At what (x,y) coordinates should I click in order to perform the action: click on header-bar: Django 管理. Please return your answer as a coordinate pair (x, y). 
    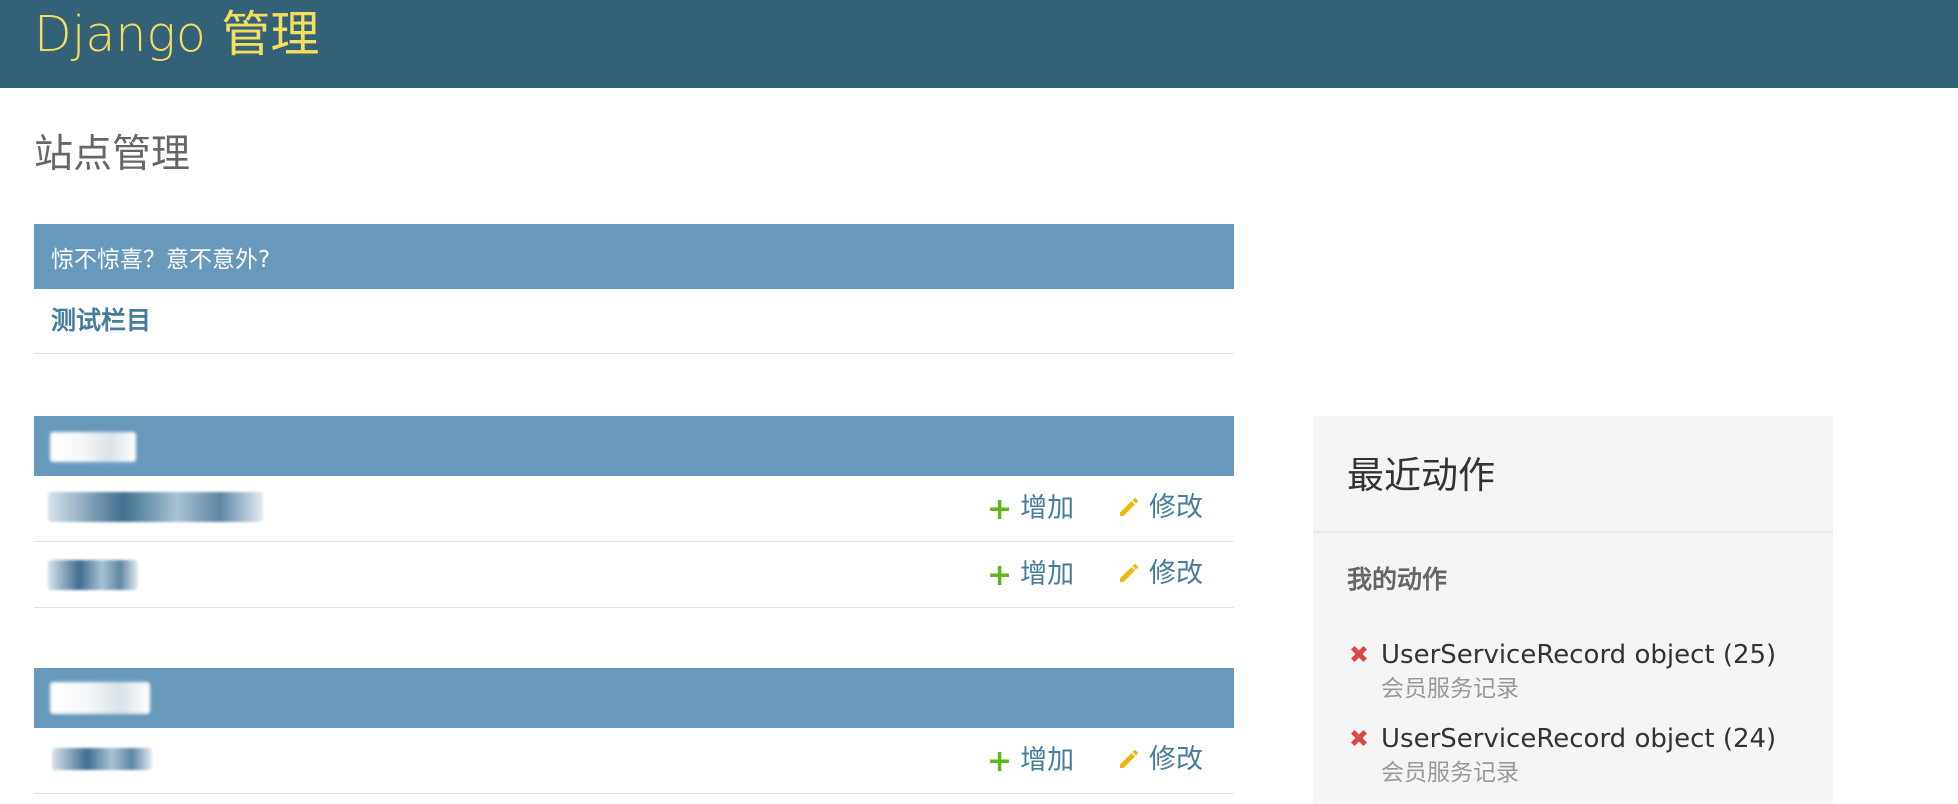
    Looking at the image, I should click on (979, 44).